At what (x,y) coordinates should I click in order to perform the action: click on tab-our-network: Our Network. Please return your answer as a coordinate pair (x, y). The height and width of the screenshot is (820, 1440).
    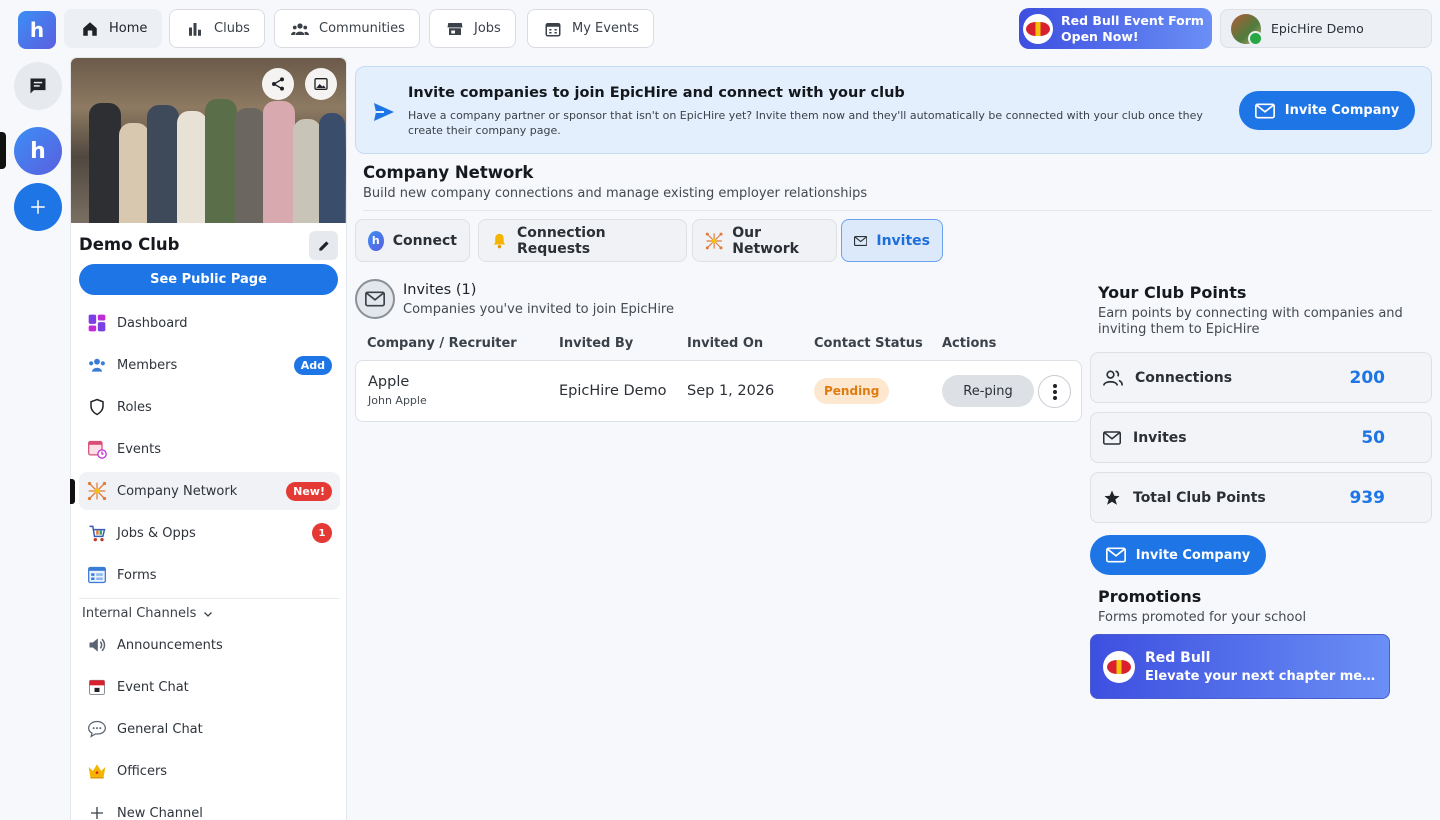
    Looking at the image, I should click on (764, 240).